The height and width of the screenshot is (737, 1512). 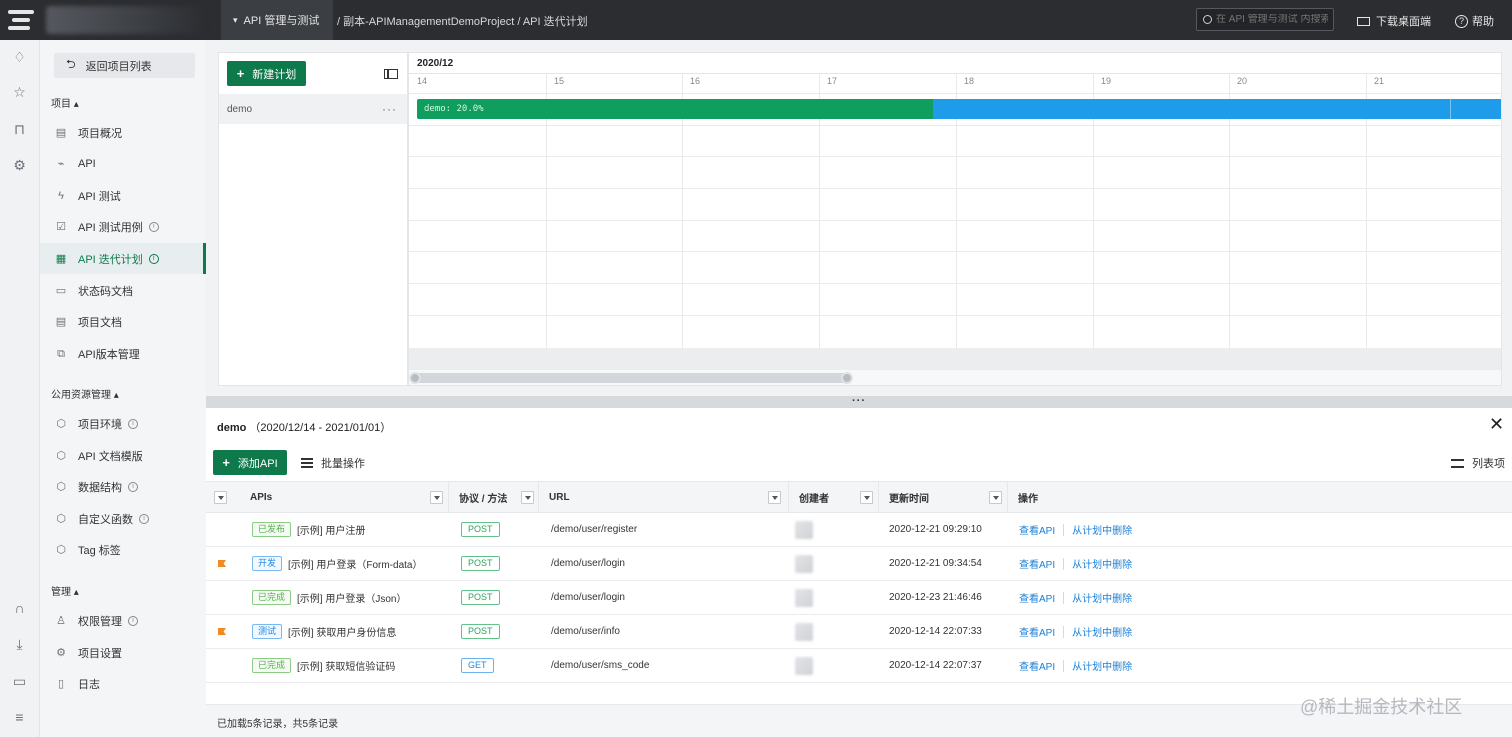 I want to click on sidebar-item-api: ⌁ API, so click(x=123, y=163).